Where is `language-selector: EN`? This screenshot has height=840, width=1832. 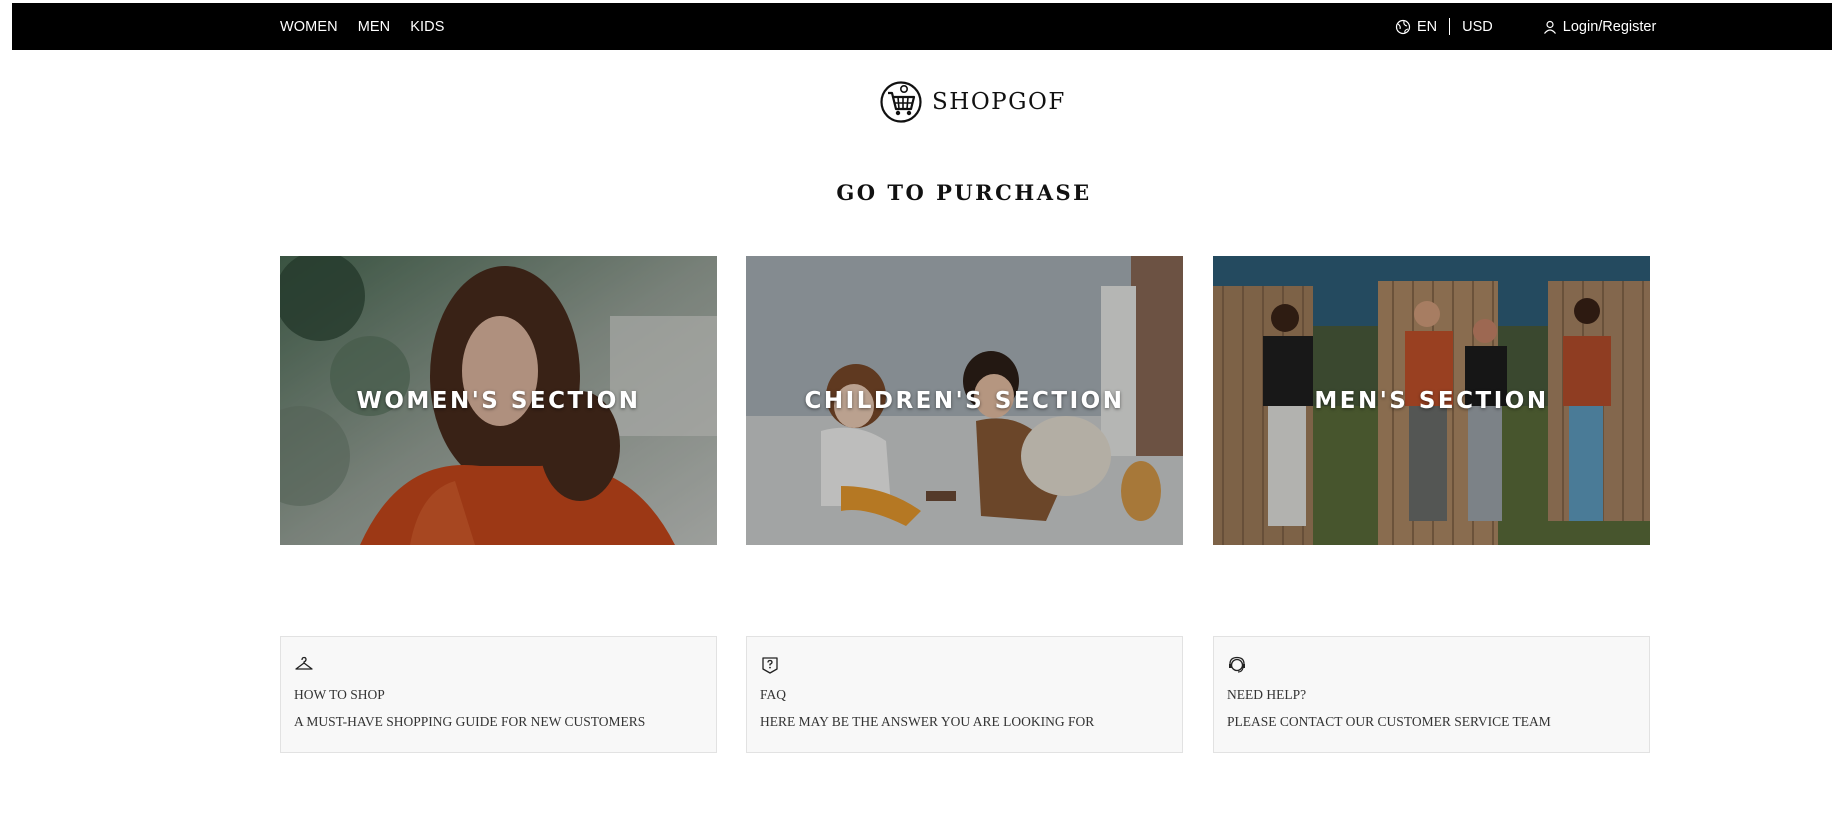
language-selector: EN is located at coordinates (1416, 27).